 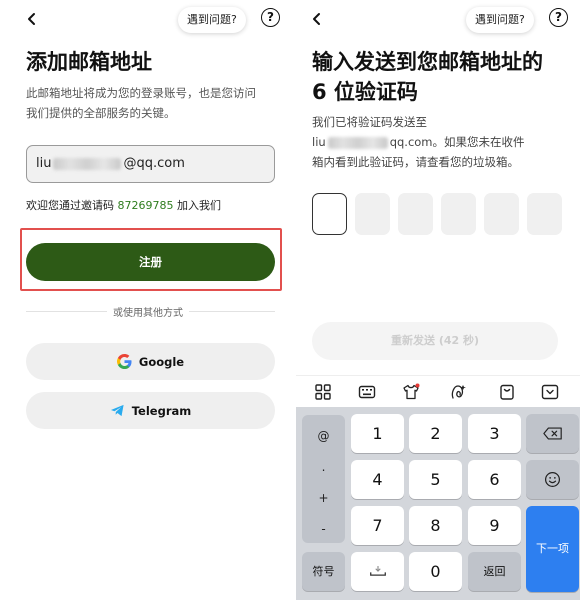 What do you see at coordinates (323, 392) in the screenshot?
I see `grid-icon` at bounding box center [323, 392].